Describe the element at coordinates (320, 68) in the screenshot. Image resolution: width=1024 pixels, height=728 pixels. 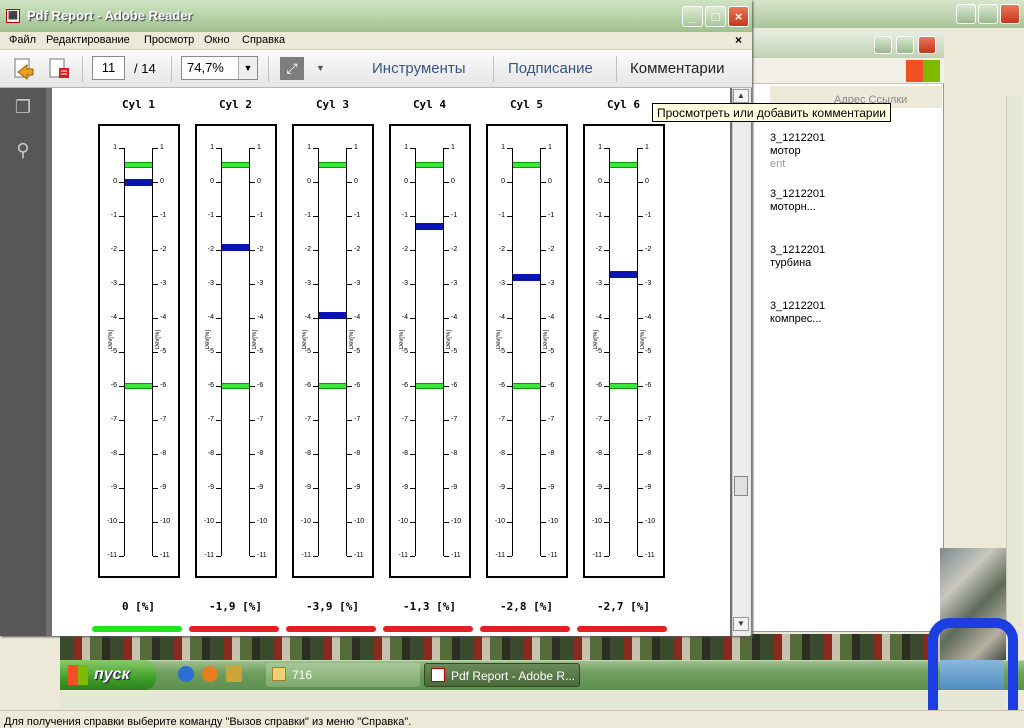
I see `toolbar-options-icon: ▼` at that location.